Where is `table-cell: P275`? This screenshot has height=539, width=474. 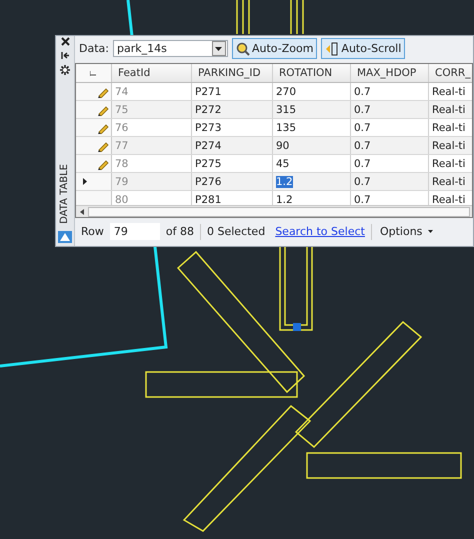 table-cell: P275 is located at coordinates (232, 163).